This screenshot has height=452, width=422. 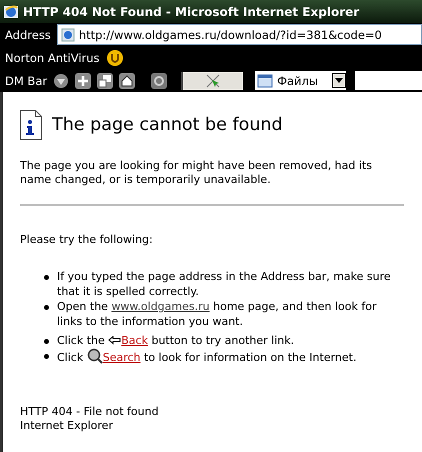 I want to click on settings-icon, so click(x=159, y=80).